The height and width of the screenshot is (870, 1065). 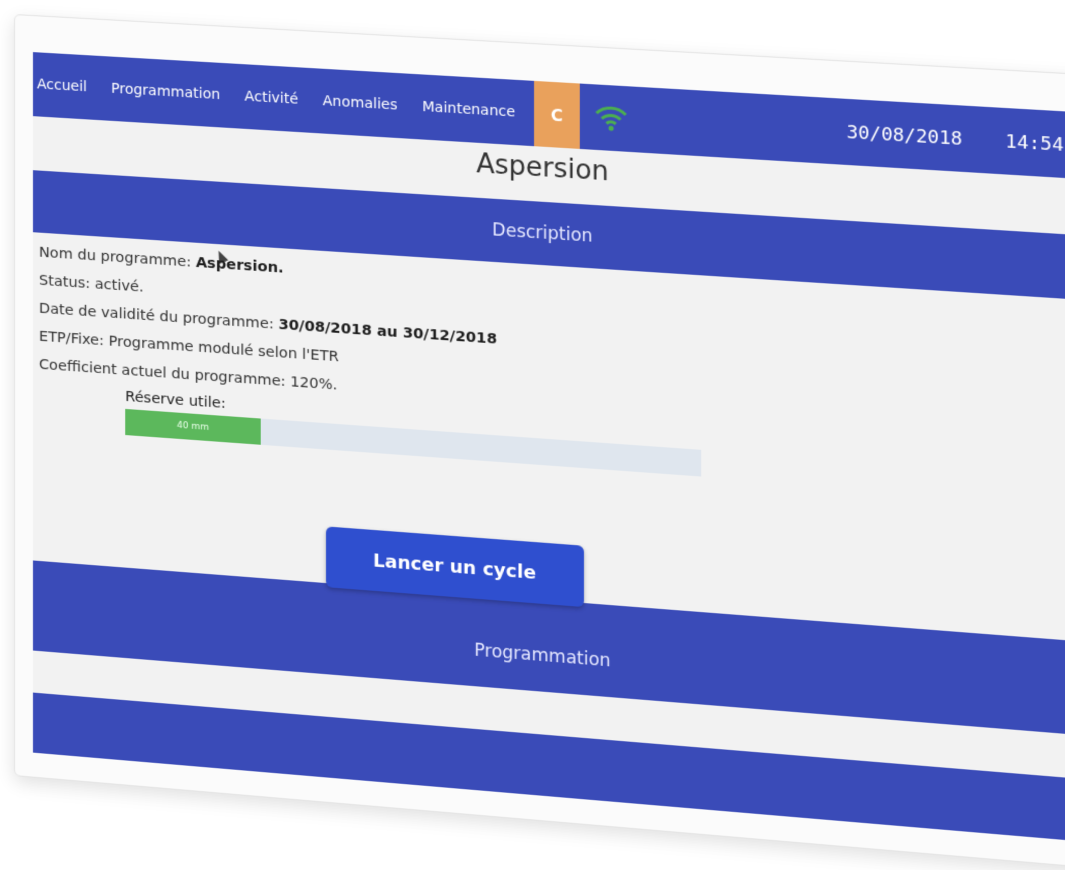 I want to click on nav-programmation: Programmation, so click(x=165, y=92).